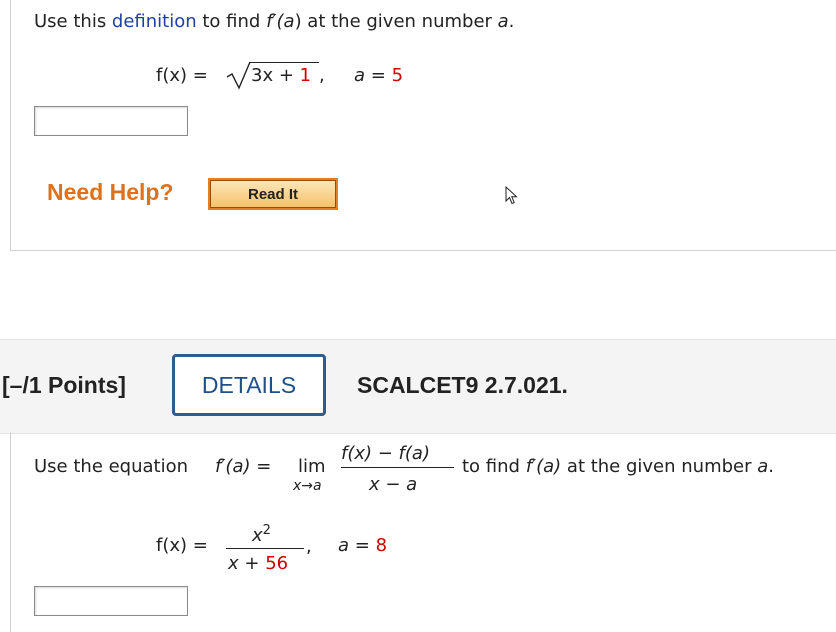 Image resolution: width=836 pixels, height=632 pixels. What do you see at coordinates (110, 192) in the screenshot?
I see `need-help-label: Need Help?` at bounding box center [110, 192].